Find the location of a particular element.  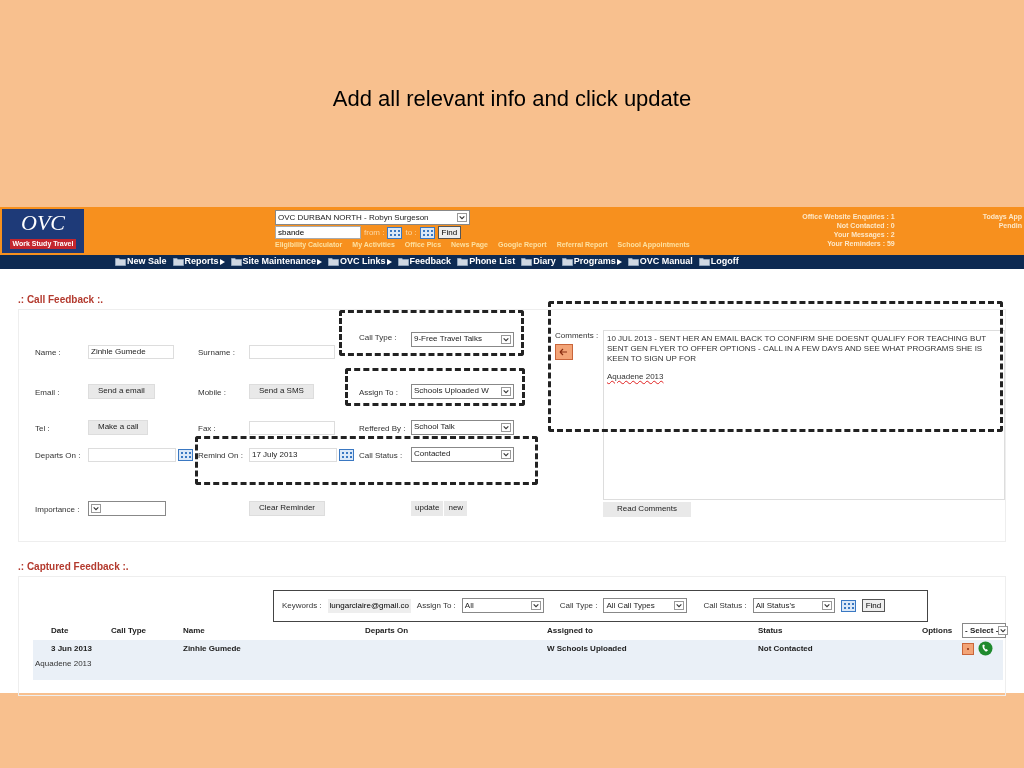

section-title: .: Call Feedback :. is located at coordinates (61, 299).